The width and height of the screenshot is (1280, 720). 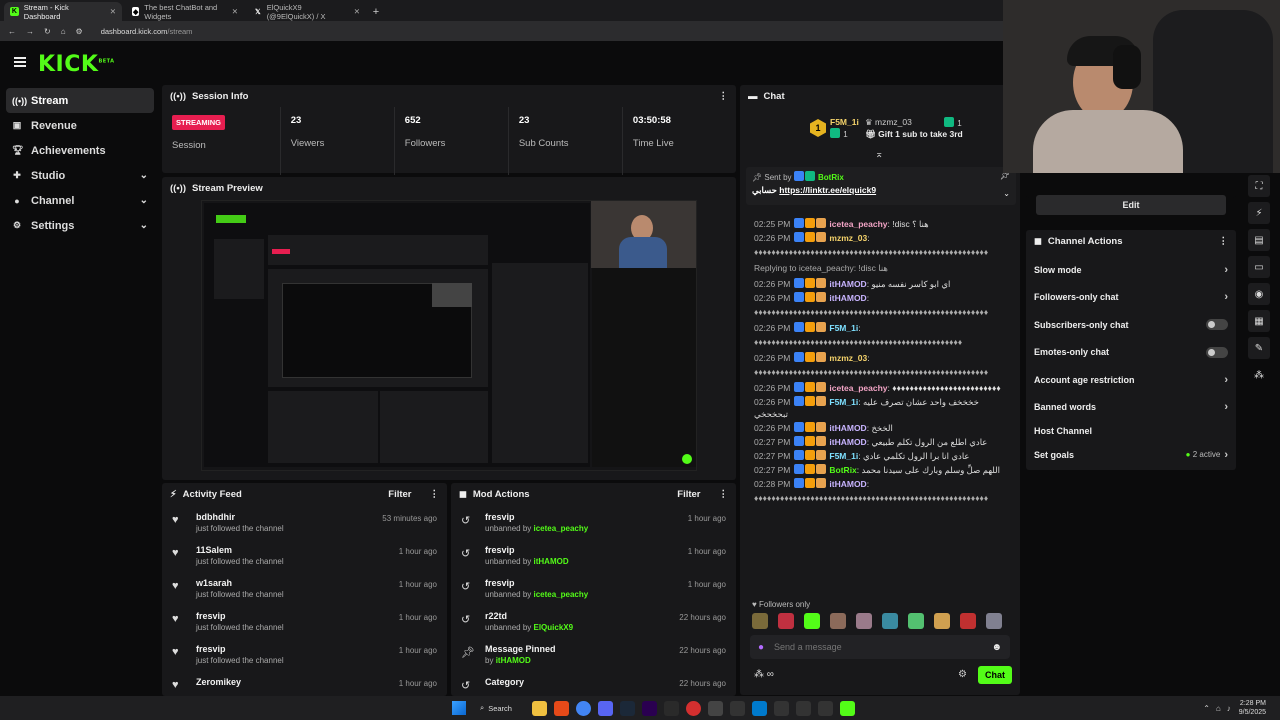 I want to click on lightning-icon: ⚡︎, so click(x=1259, y=213).